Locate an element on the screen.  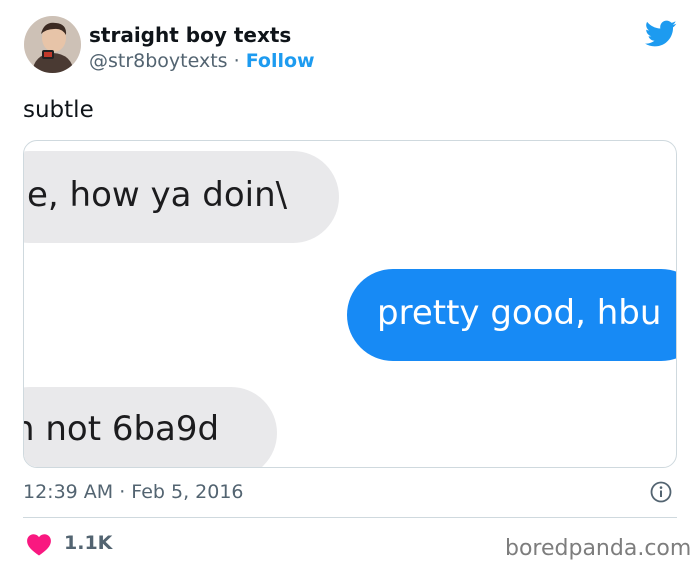
divider is located at coordinates (350, 517).